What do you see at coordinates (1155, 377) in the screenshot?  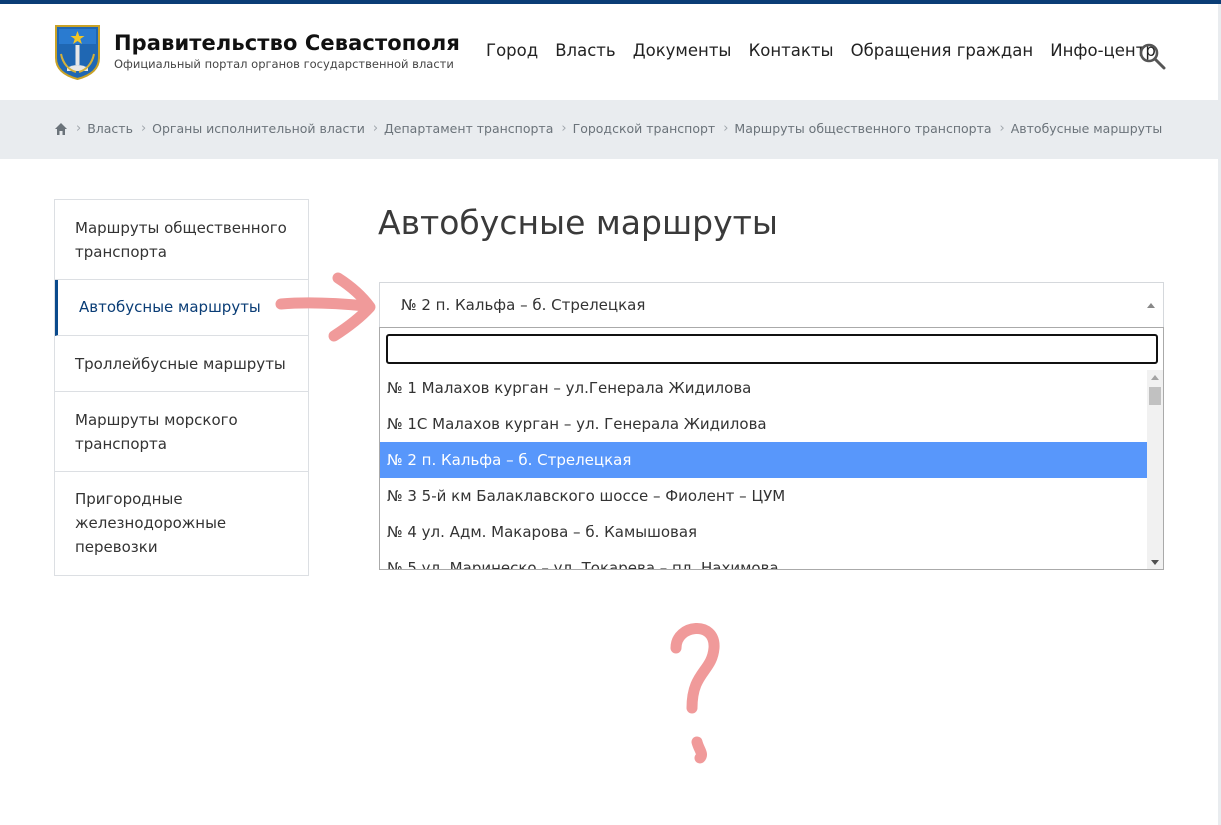 I see `scroll-up-icon` at bounding box center [1155, 377].